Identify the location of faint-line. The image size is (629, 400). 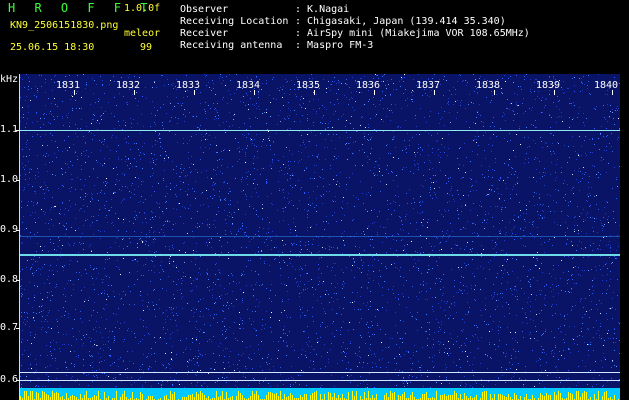
(320, 236).